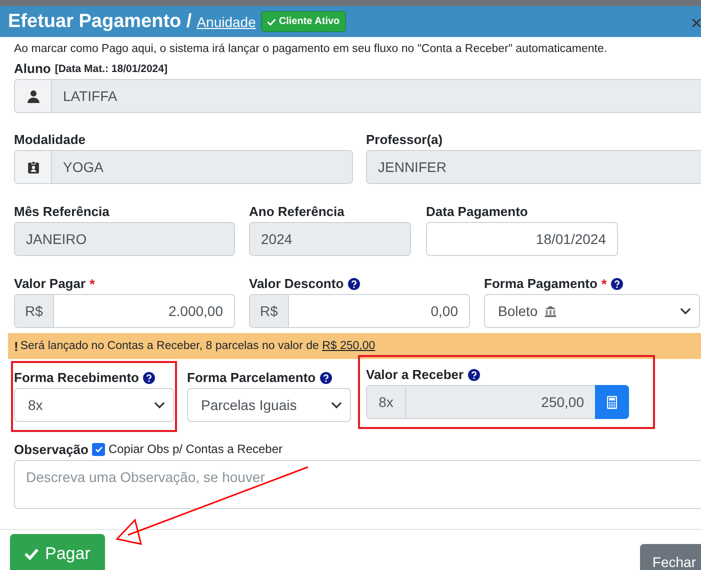 This screenshot has width=701, height=570. Describe the element at coordinates (226, 22) in the screenshot. I see `plan-link: Anuidade` at that location.